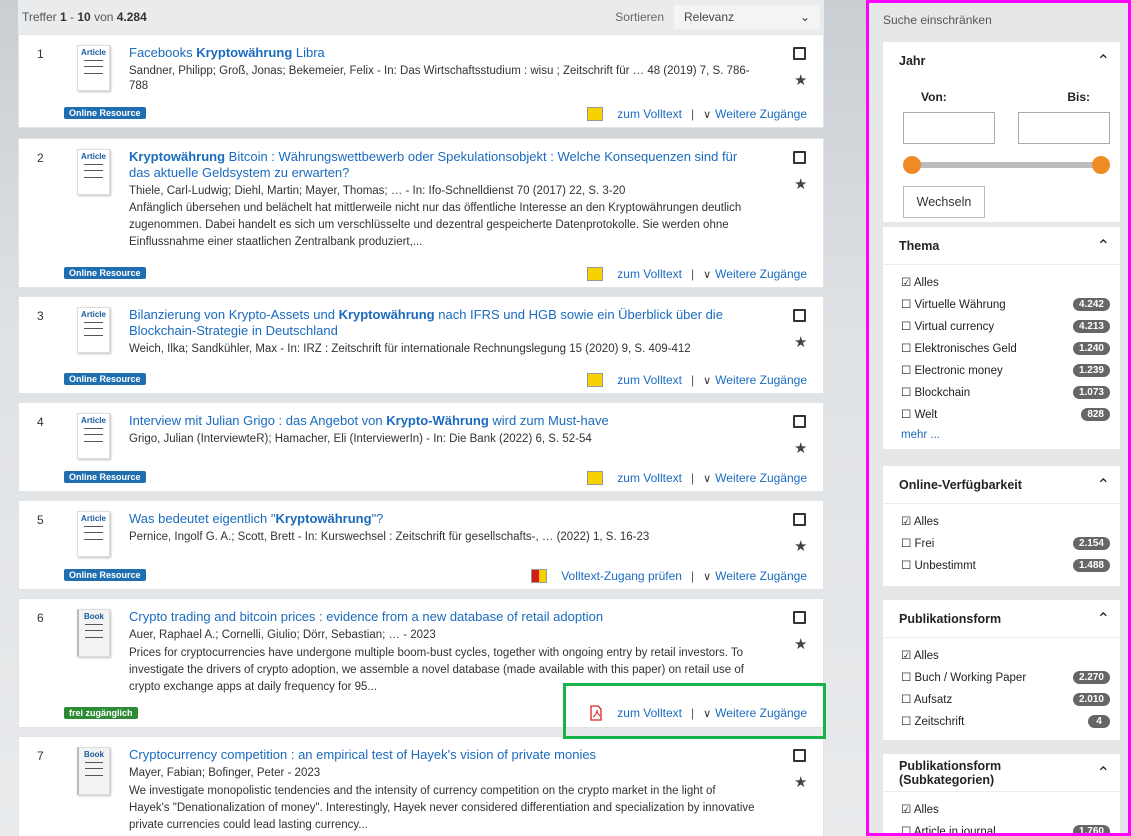  I want to click on facet-count-badge: 4.242, so click(1091, 304).